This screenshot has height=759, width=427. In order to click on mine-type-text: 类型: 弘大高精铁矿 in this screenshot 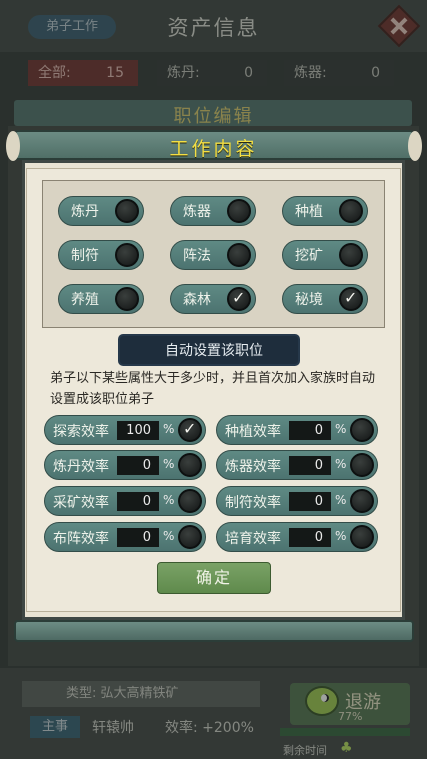, I will do `click(141, 694)`.